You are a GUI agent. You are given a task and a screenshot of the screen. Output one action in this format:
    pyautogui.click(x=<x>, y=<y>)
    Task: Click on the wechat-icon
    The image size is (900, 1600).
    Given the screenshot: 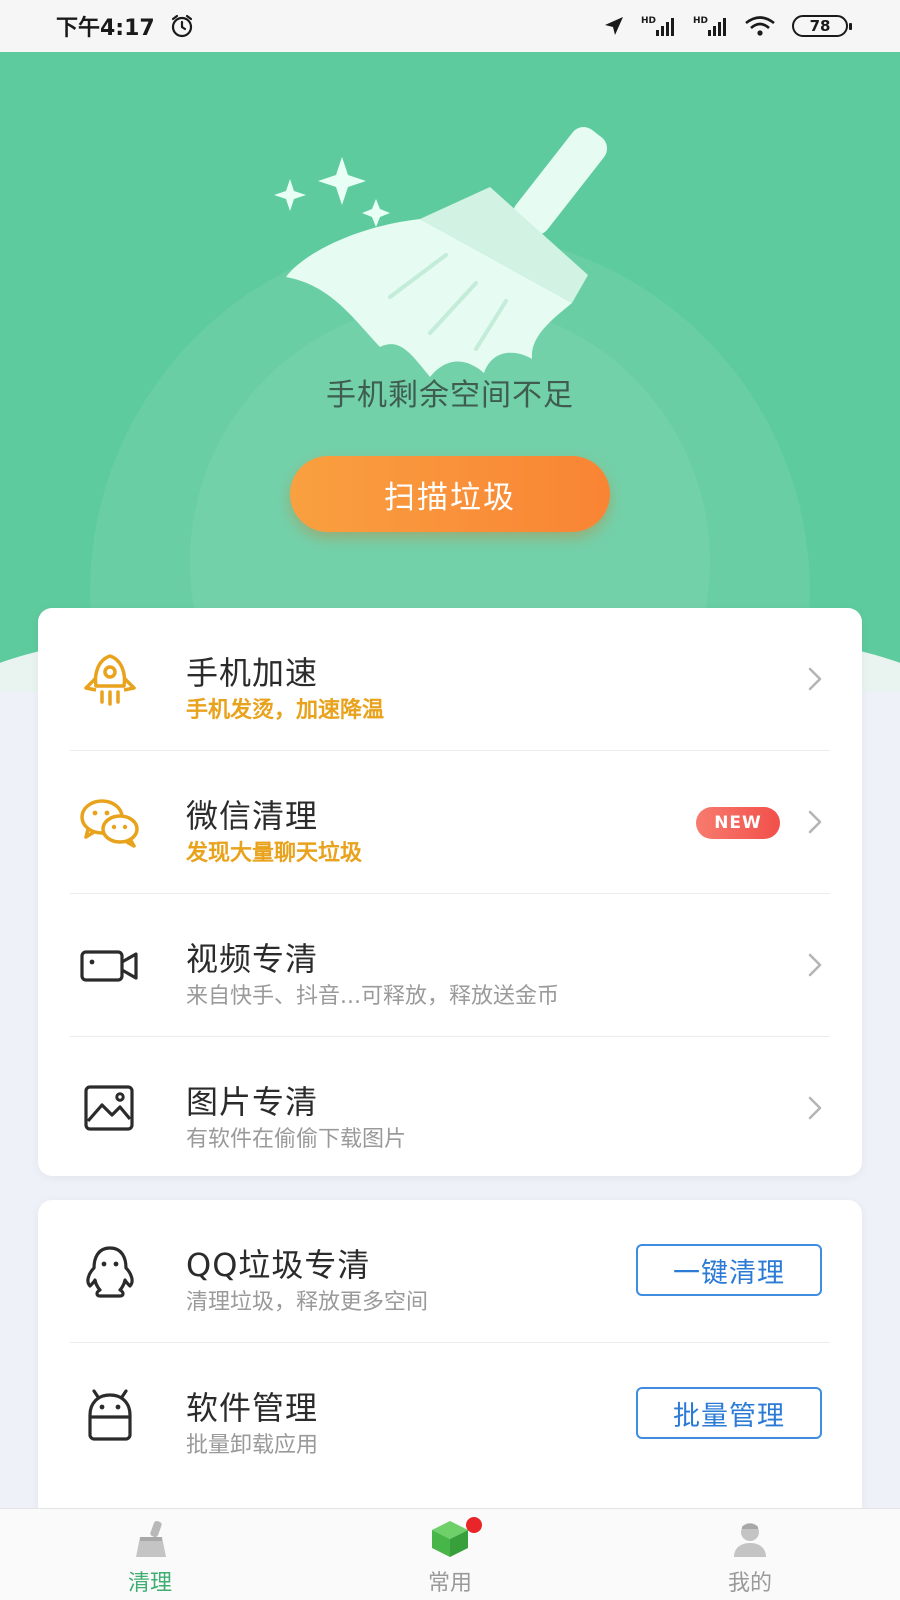 What is the action you would take?
    pyautogui.click(x=109, y=823)
    